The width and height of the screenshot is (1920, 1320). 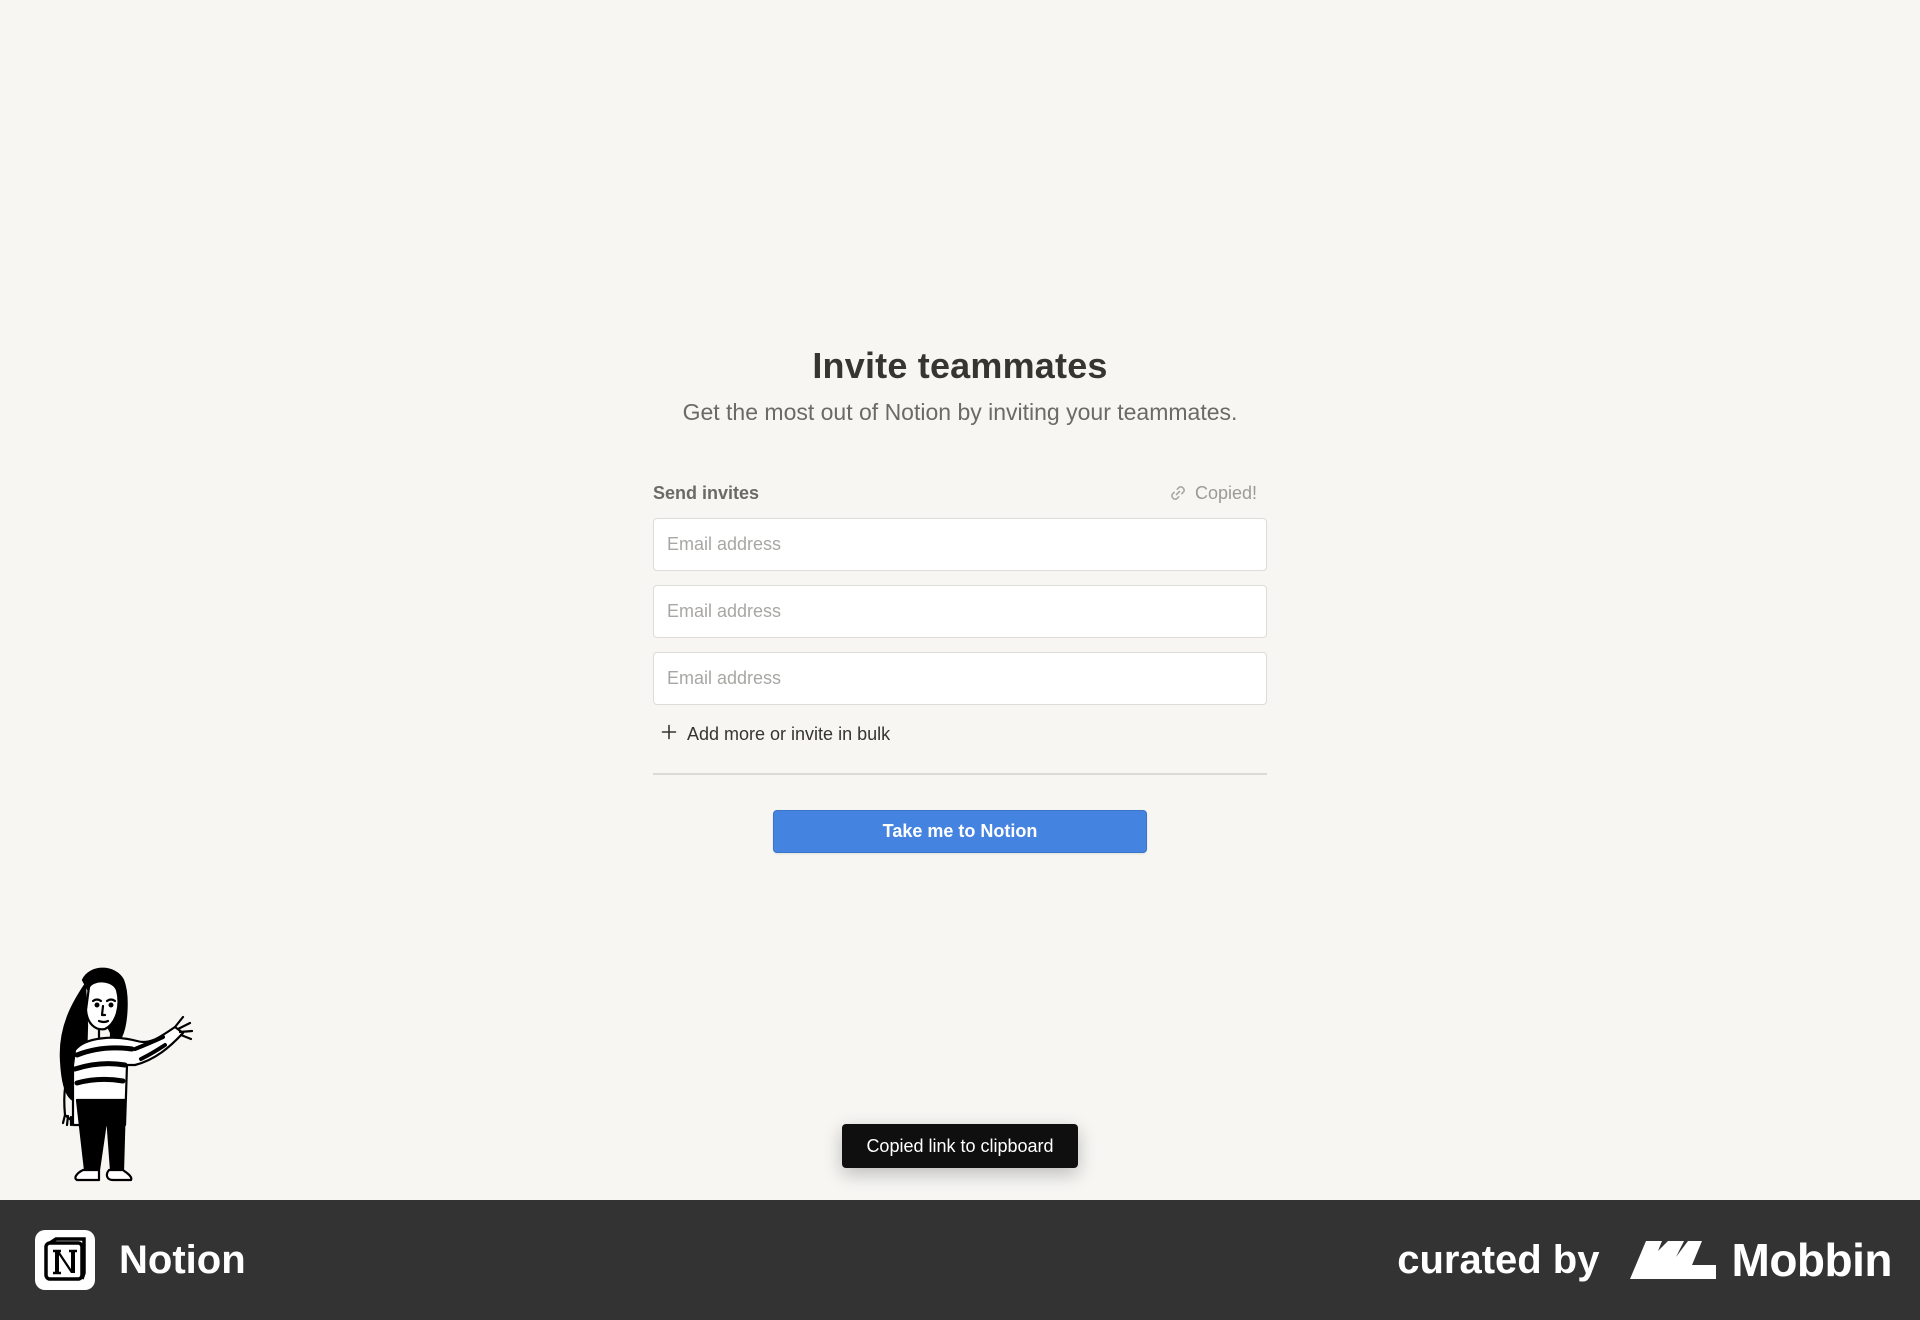 What do you see at coordinates (1672, 1260) in the screenshot?
I see `mobbin-logo-icon` at bounding box center [1672, 1260].